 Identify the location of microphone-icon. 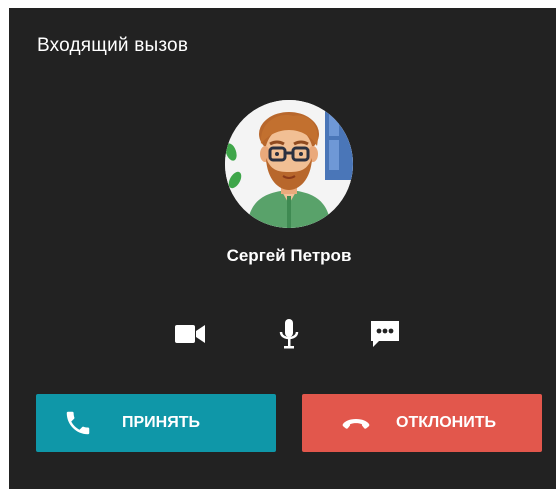
(289, 334).